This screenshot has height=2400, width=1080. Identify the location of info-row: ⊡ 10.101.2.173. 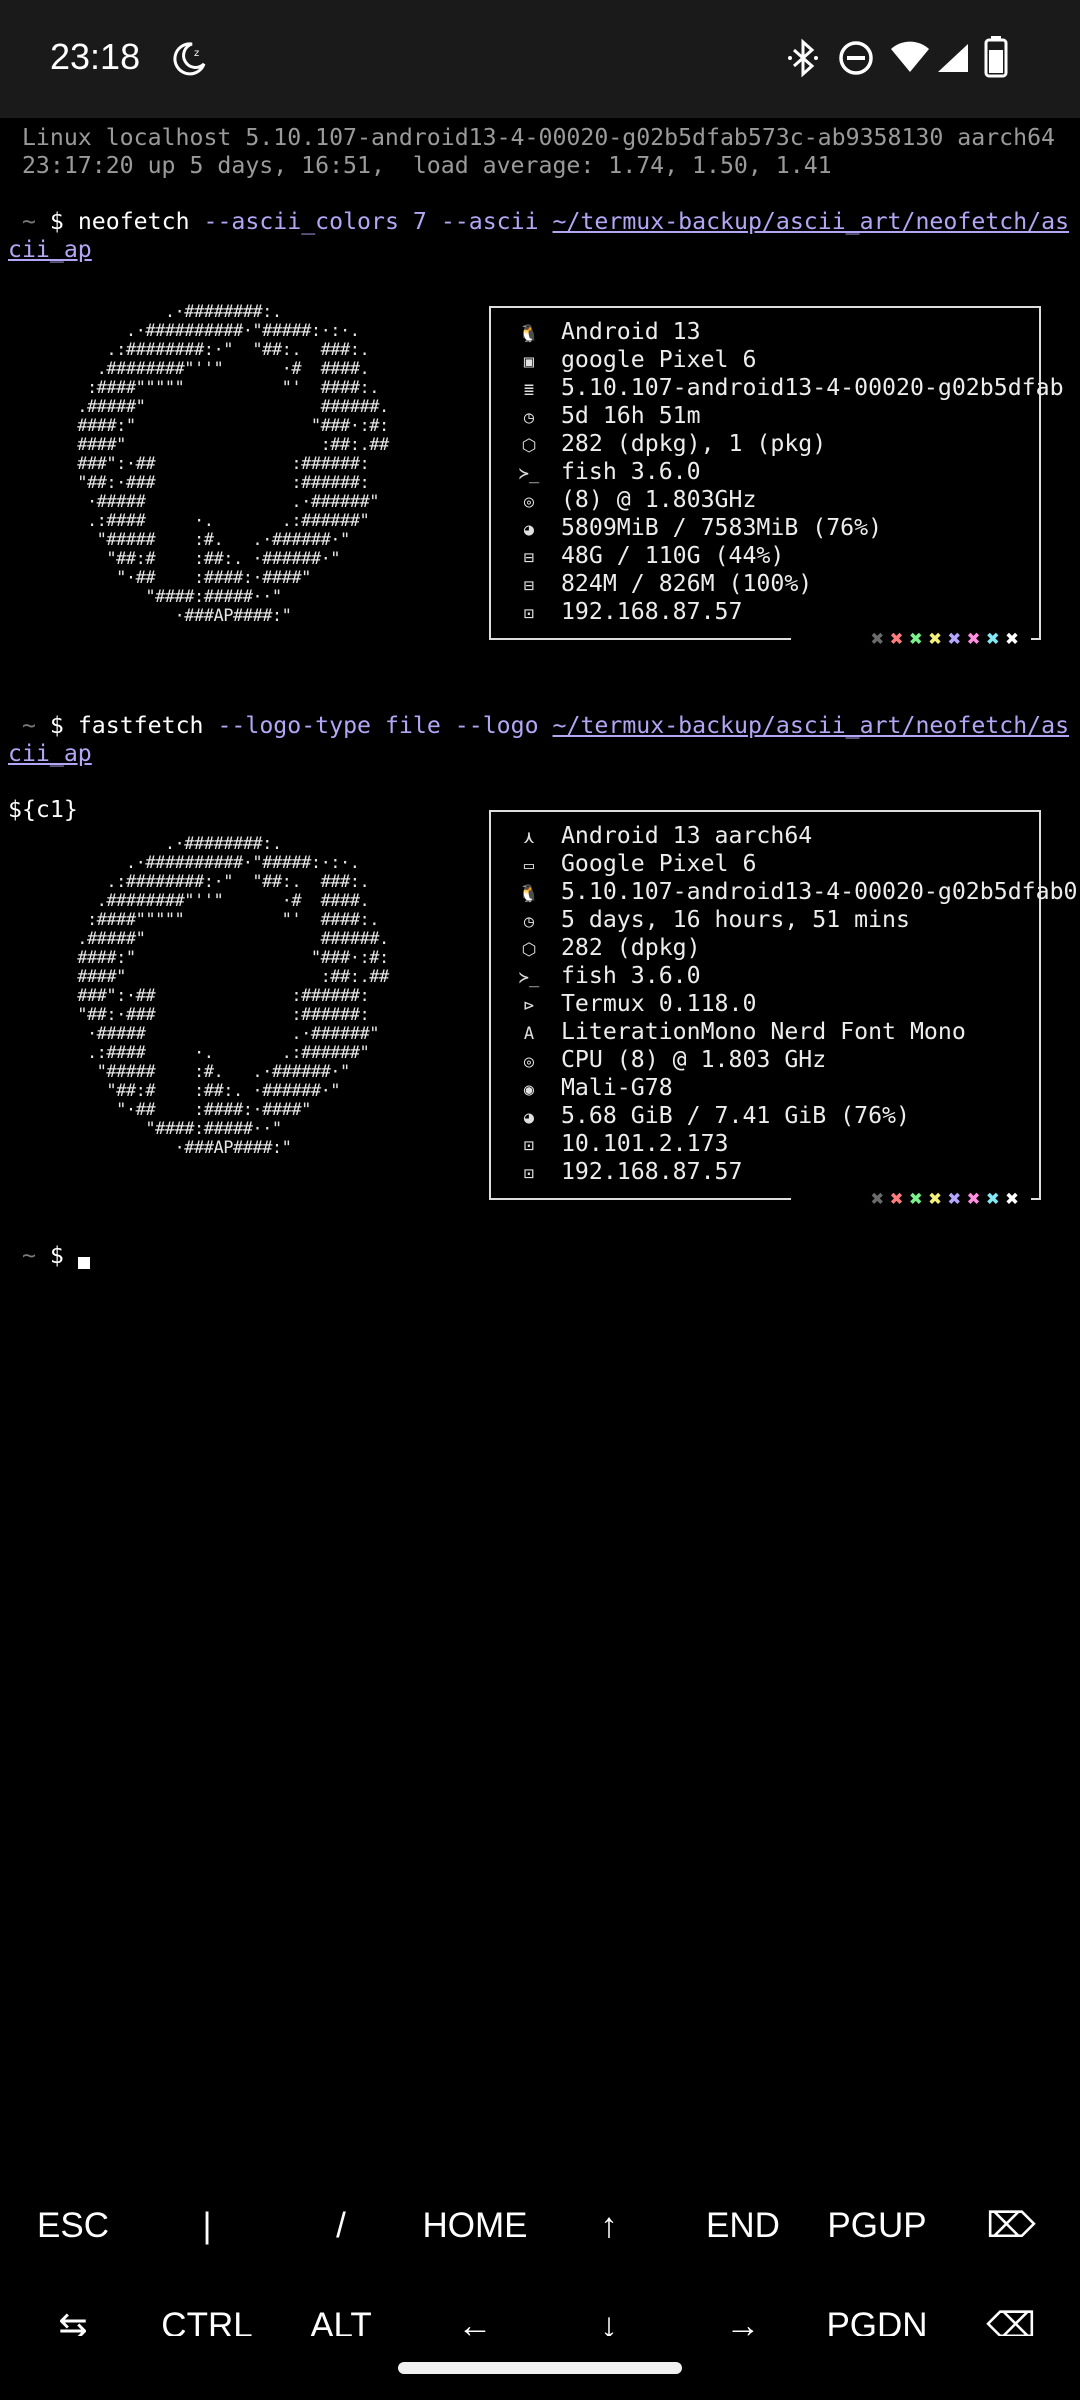
(620, 1145).